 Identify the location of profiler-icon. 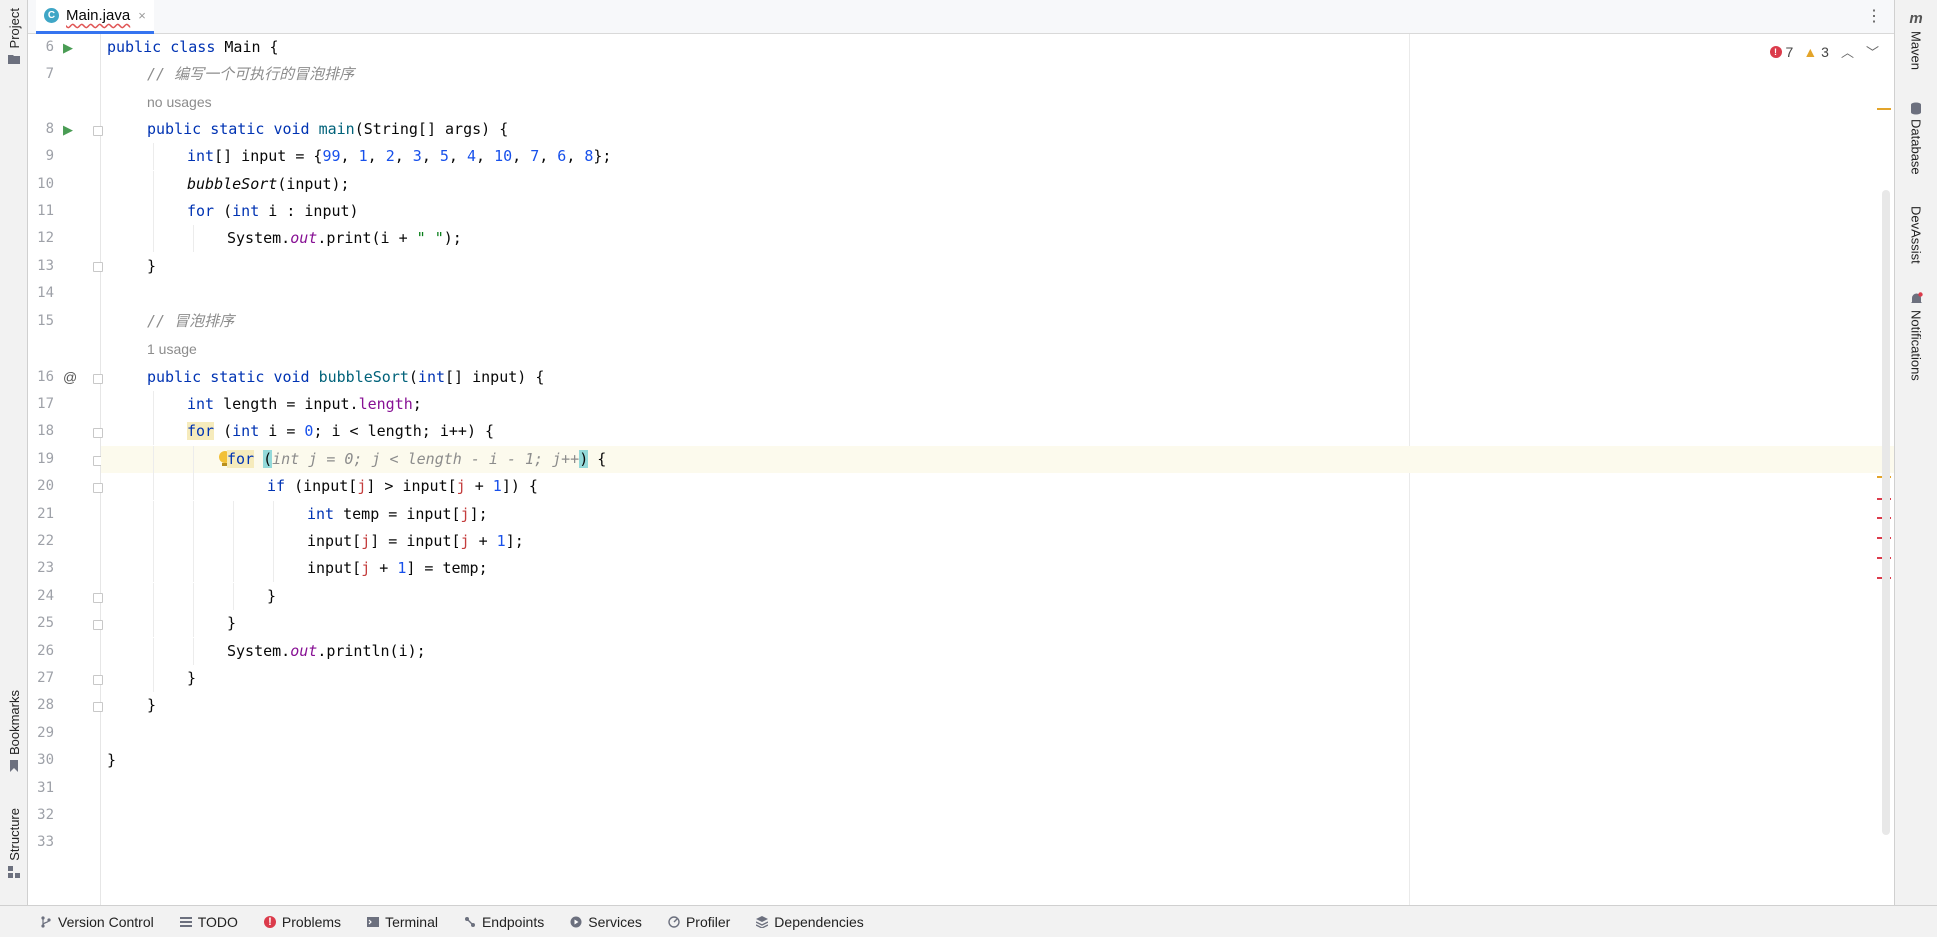
(674, 921).